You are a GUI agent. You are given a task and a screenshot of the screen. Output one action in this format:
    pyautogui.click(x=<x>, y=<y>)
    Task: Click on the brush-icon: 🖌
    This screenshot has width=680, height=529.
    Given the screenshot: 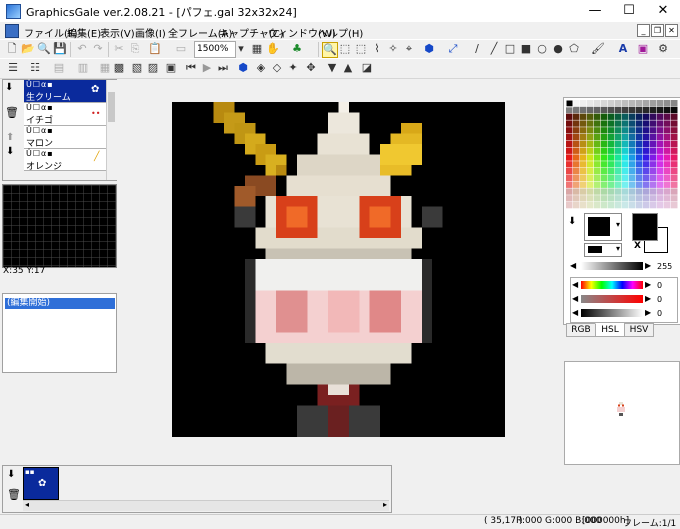 What is the action you would take?
    pyautogui.click(x=598, y=49)
    